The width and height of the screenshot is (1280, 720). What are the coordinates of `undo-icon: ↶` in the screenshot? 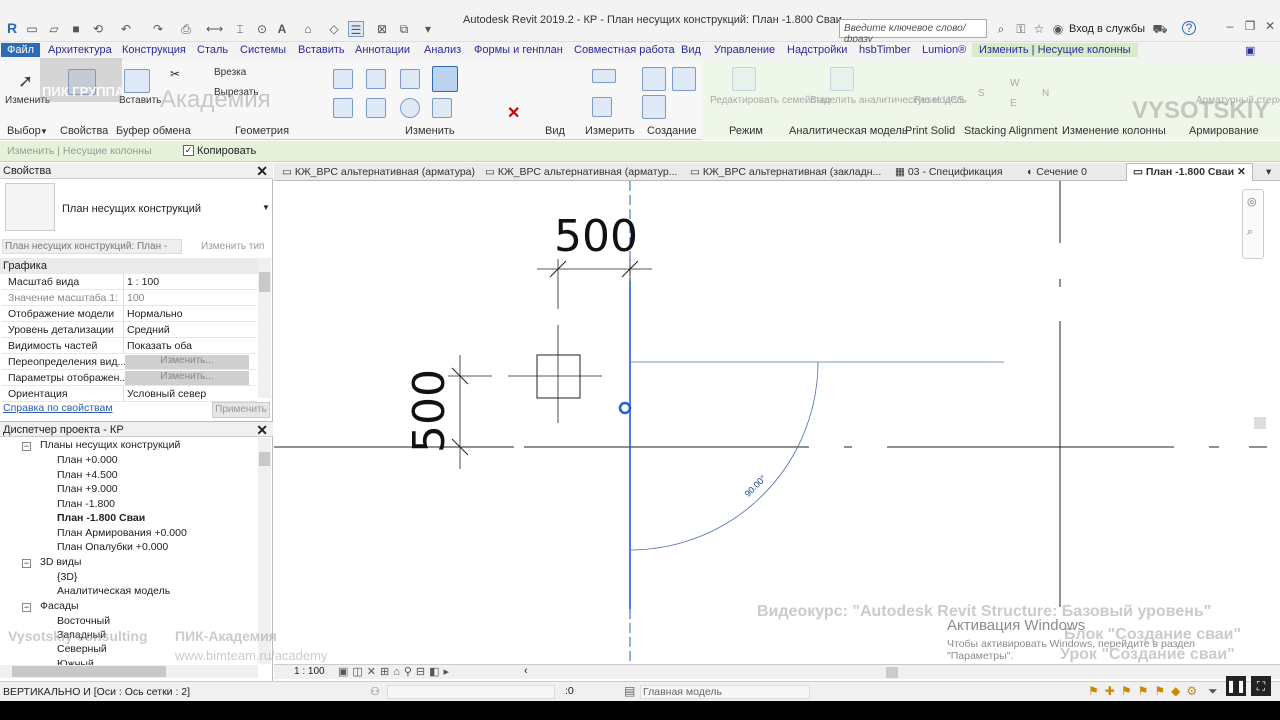 It's located at (126, 29).